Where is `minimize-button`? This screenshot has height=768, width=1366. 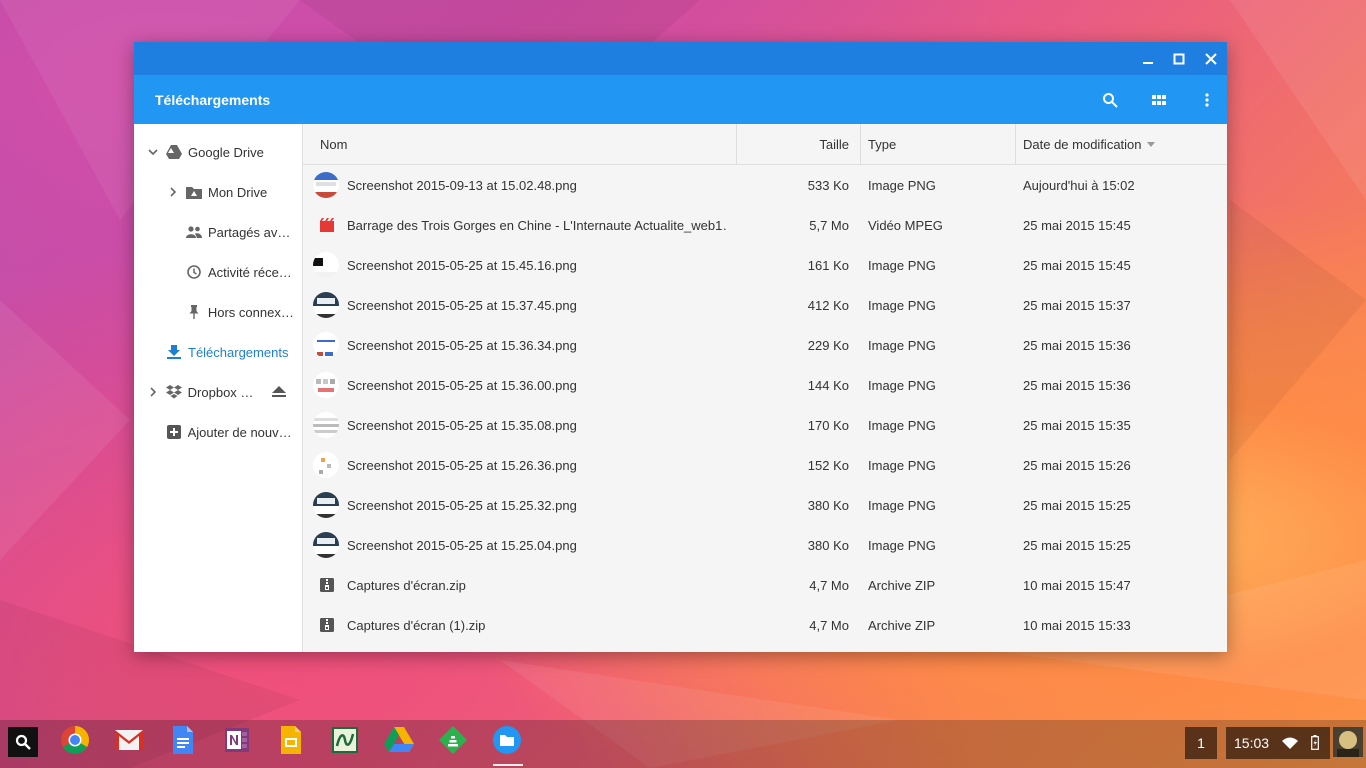 minimize-button is located at coordinates (1148, 58).